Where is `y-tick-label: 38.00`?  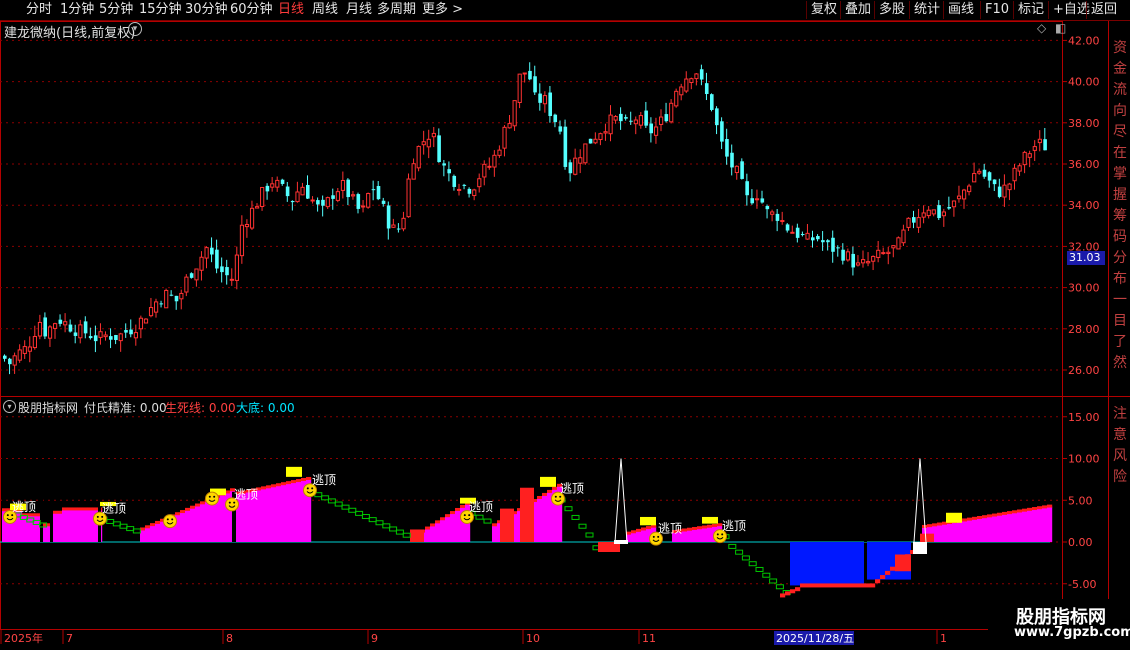
y-tick-label: 38.00 is located at coordinates (1084, 123).